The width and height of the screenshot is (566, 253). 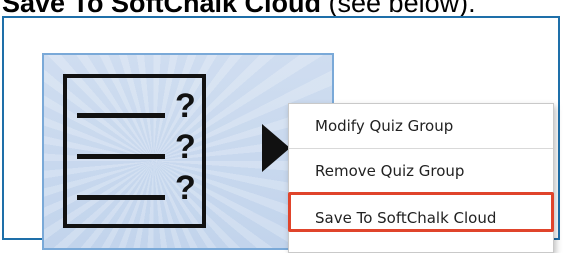 I want to click on menu-item-remove-quiz-group: Remove Quiz Group, so click(x=421, y=171).